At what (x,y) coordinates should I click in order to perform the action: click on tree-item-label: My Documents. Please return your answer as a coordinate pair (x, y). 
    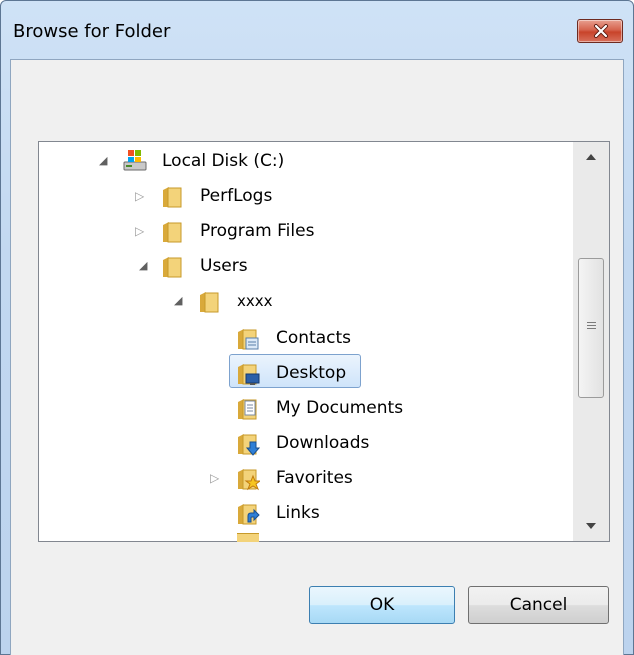
    Looking at the image, I should click on (340, 408).